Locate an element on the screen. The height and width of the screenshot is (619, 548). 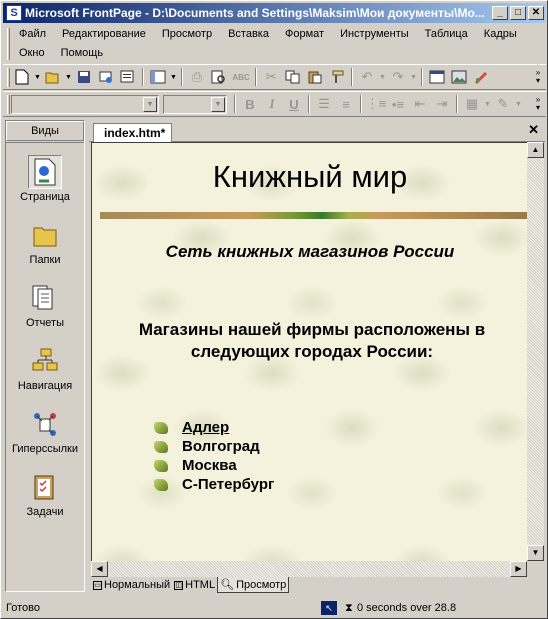
numbering-icon: ⋮≡ is located at coordinates (376, 104).